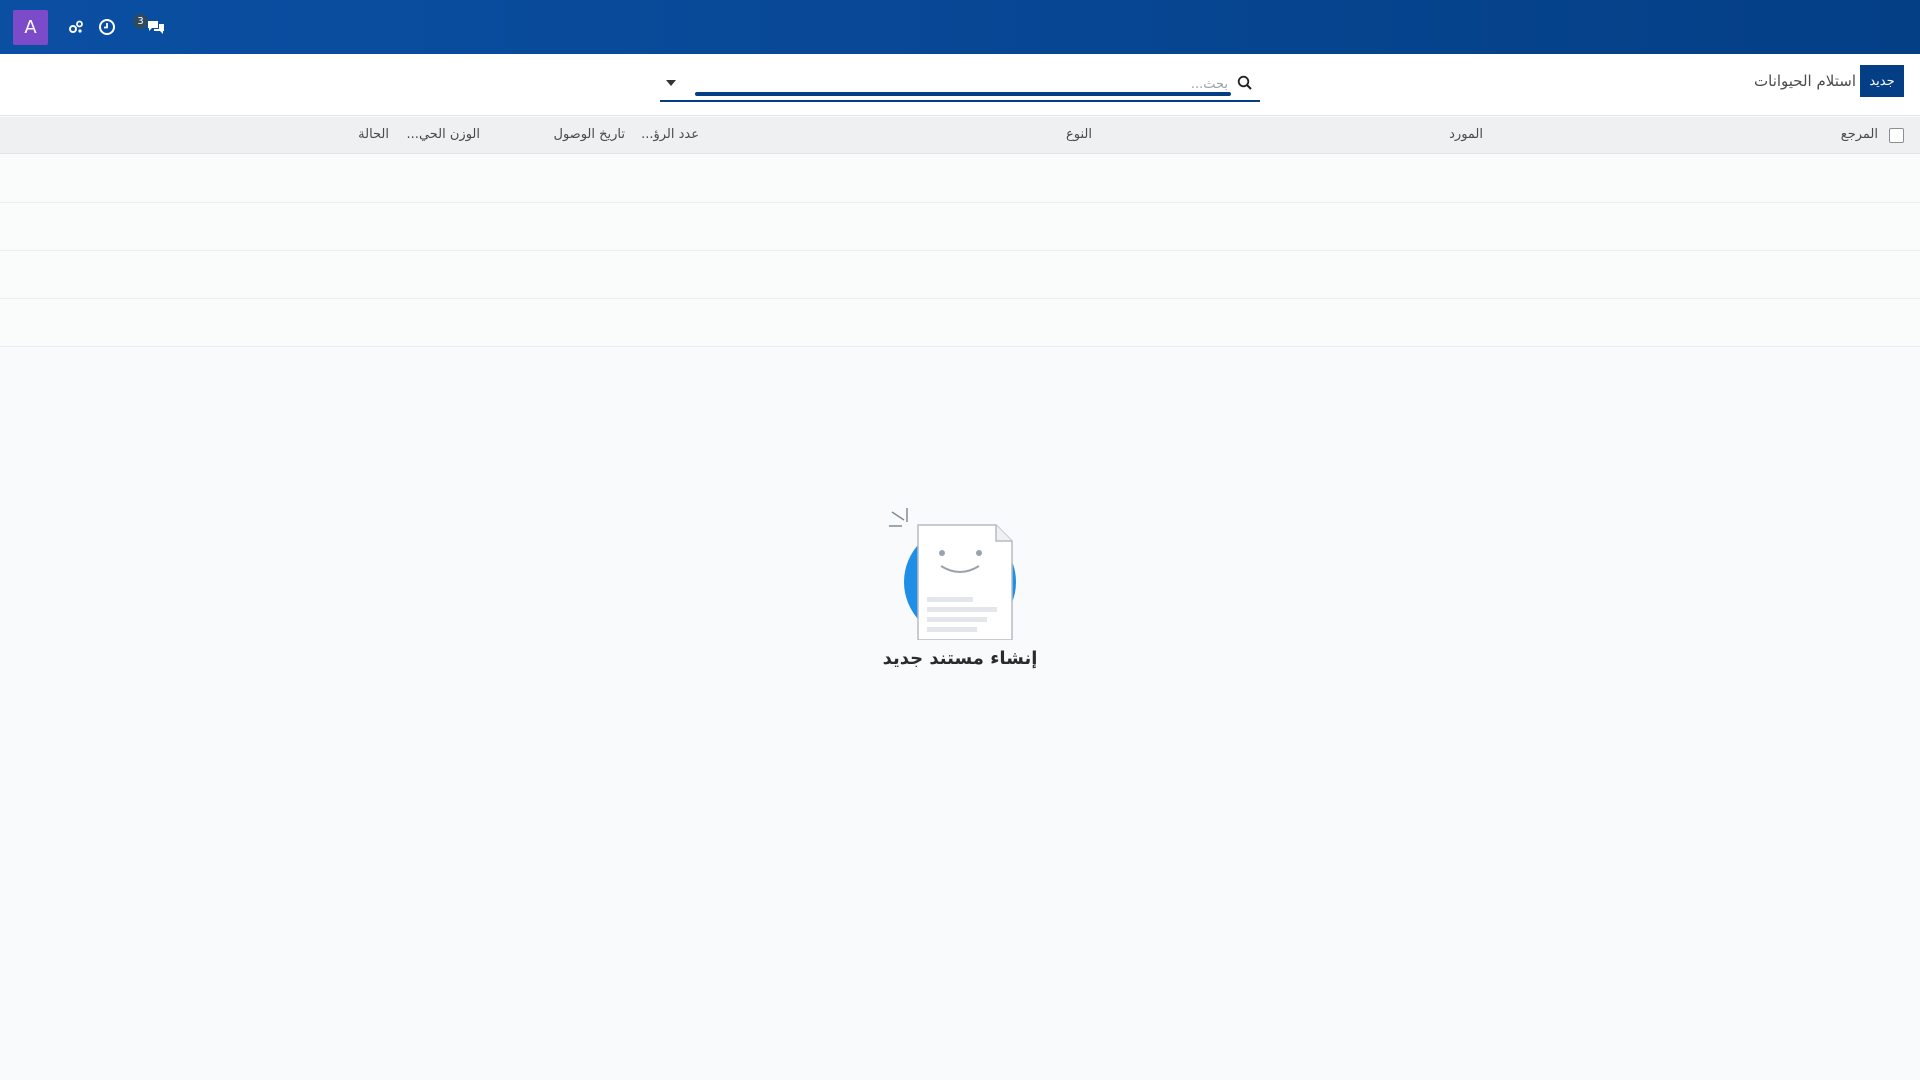 The height and width of the screenshot is (1080, 1920). I want to click on column-reference: المرجع, so click(1859, 134).